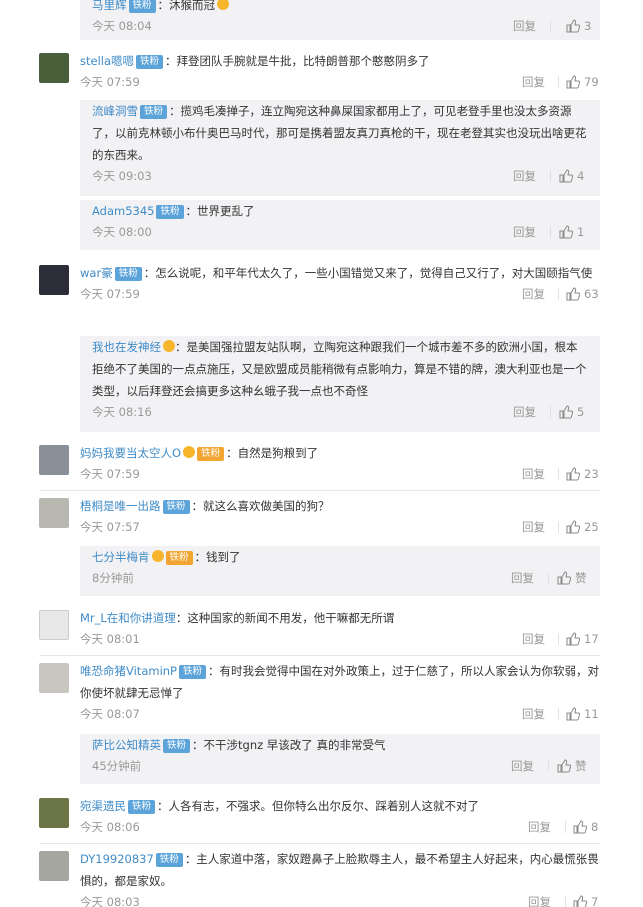 The image size is (643, 907). Describe the element at coordinates (571, 232) in the screenshot. I see `like-button: 1` at that location.